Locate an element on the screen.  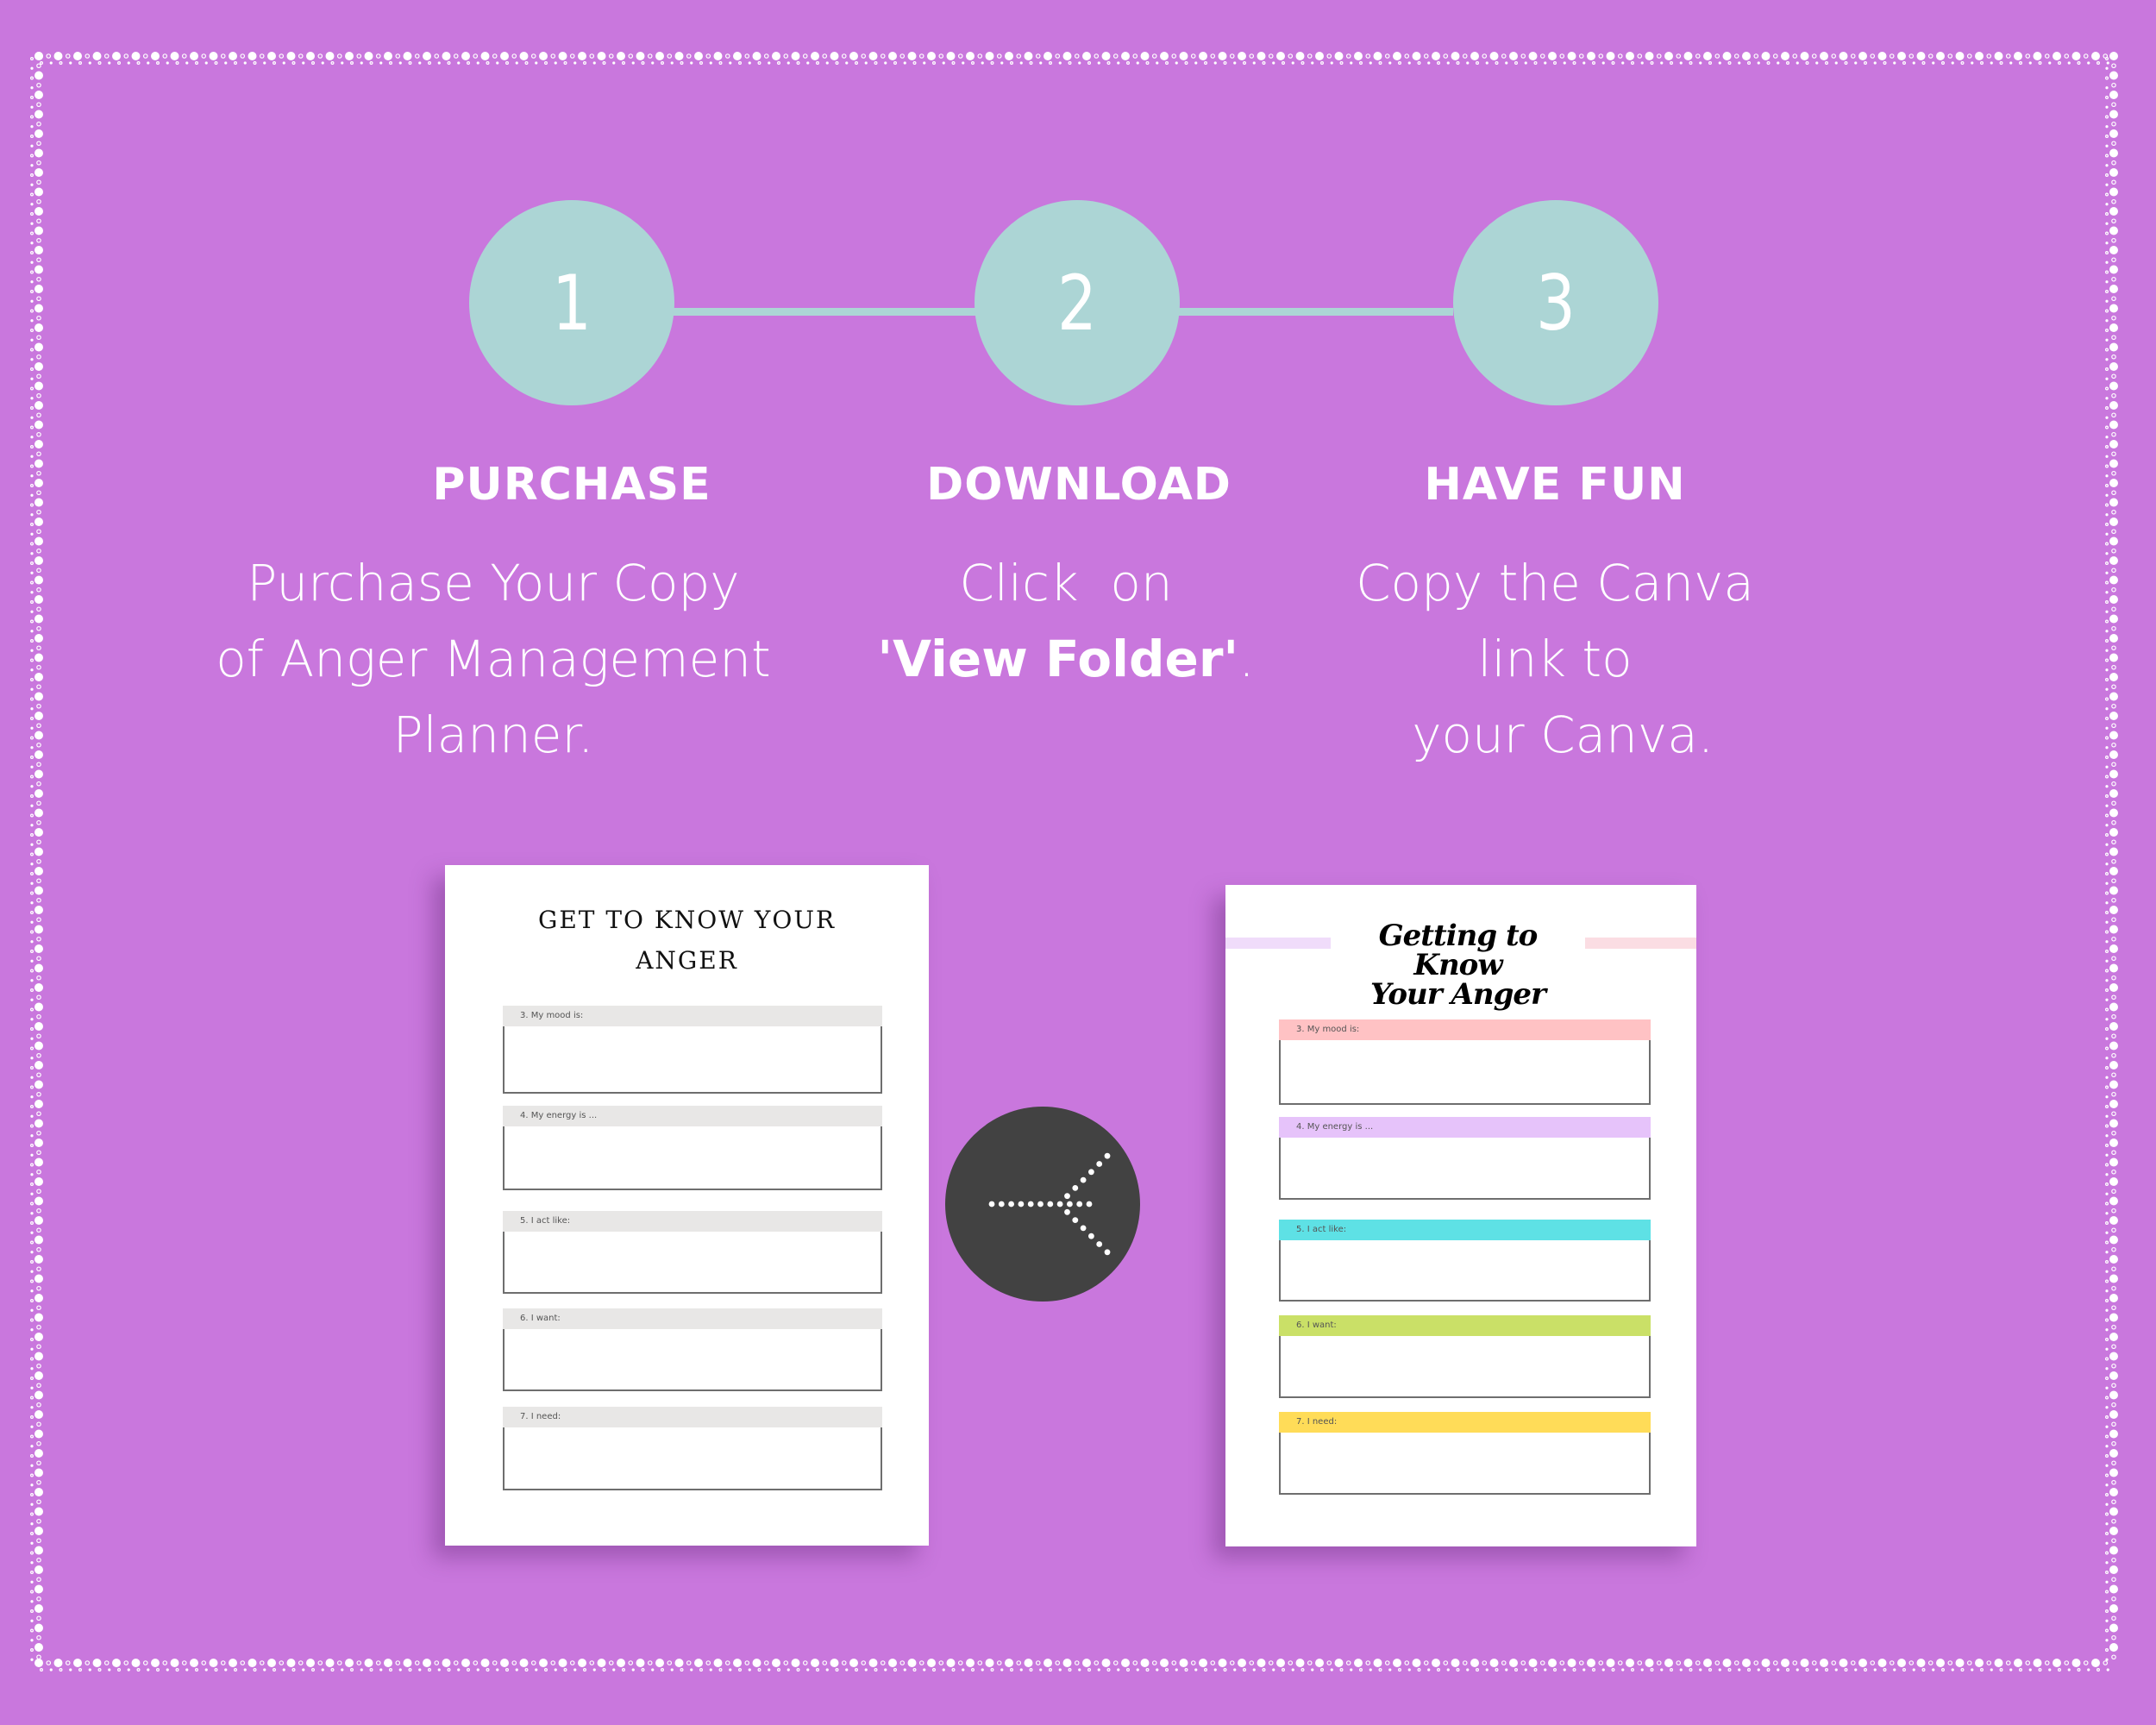
step-1-description-line: of Anger Management is located at coordinates (493, 659).